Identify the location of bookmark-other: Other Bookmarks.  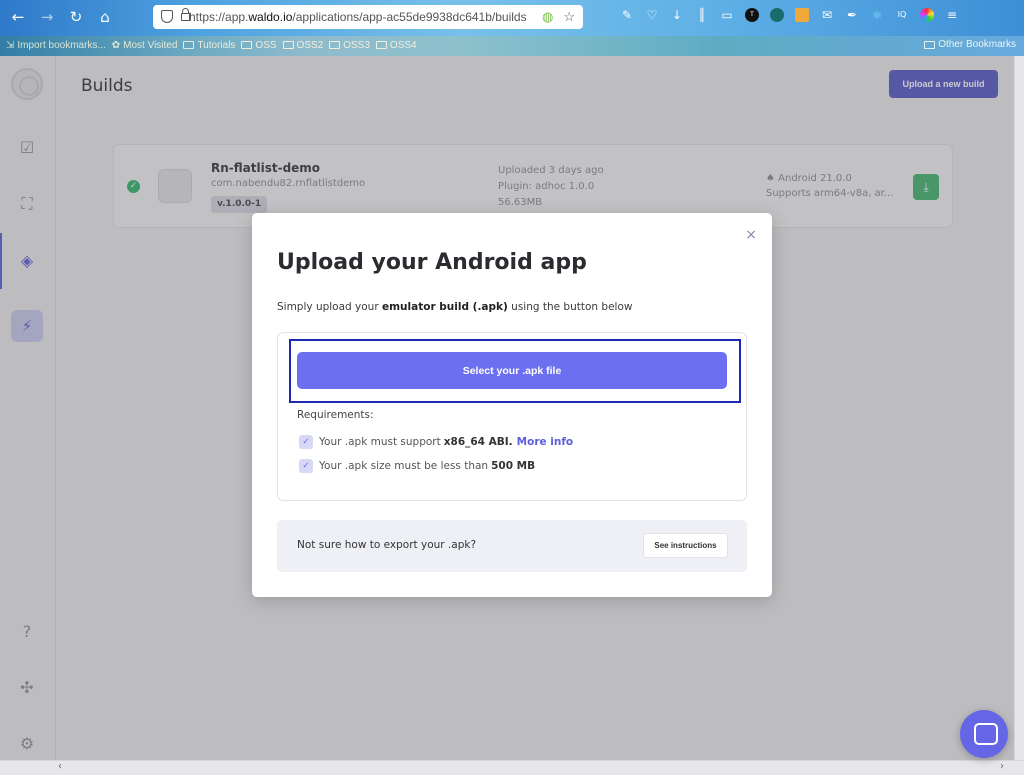
(970, 44).